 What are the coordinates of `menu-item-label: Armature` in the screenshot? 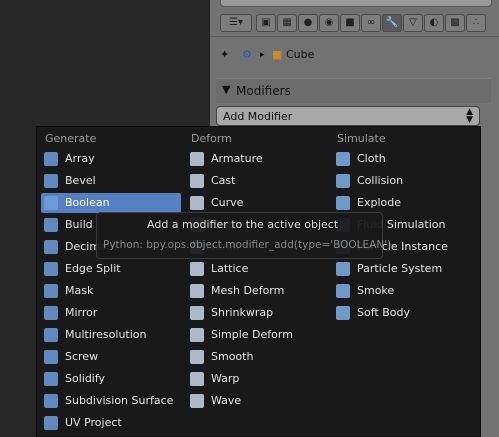 It's located at (237, 158).